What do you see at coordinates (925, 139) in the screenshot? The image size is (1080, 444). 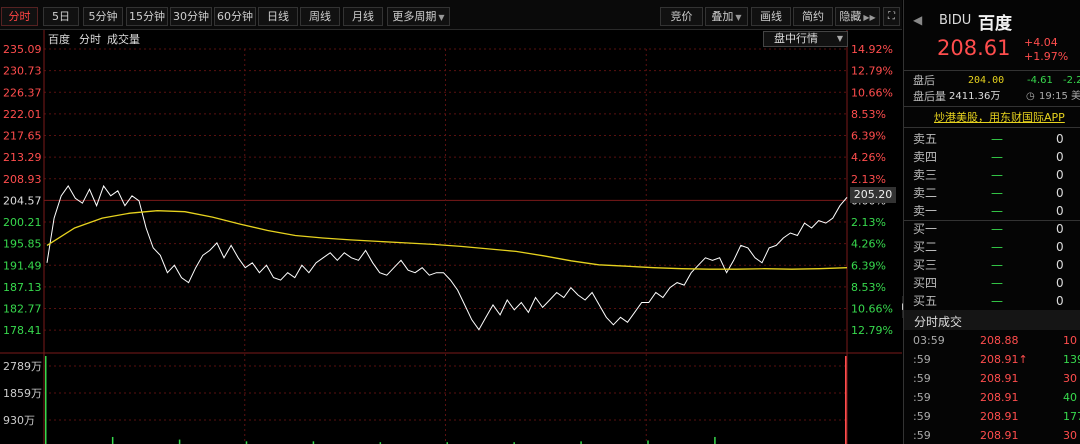 I see `level-label: 卖五` at bounding box center [925, 139].